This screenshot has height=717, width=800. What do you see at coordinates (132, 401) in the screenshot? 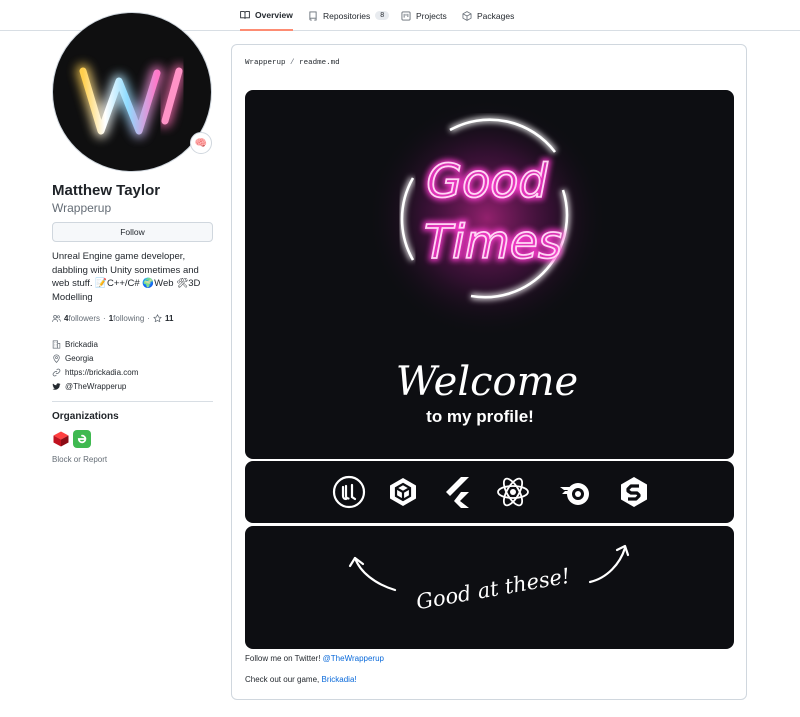
I see `sidebar-divider` at bounding box center [132, 401].